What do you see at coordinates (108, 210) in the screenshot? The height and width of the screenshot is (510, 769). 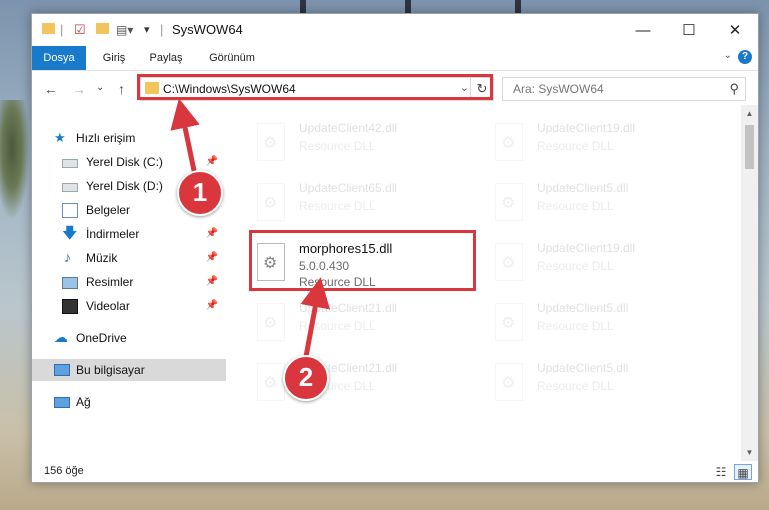 I see `sidebar-item-label: Belgeler` at bounding box center [108, 210].